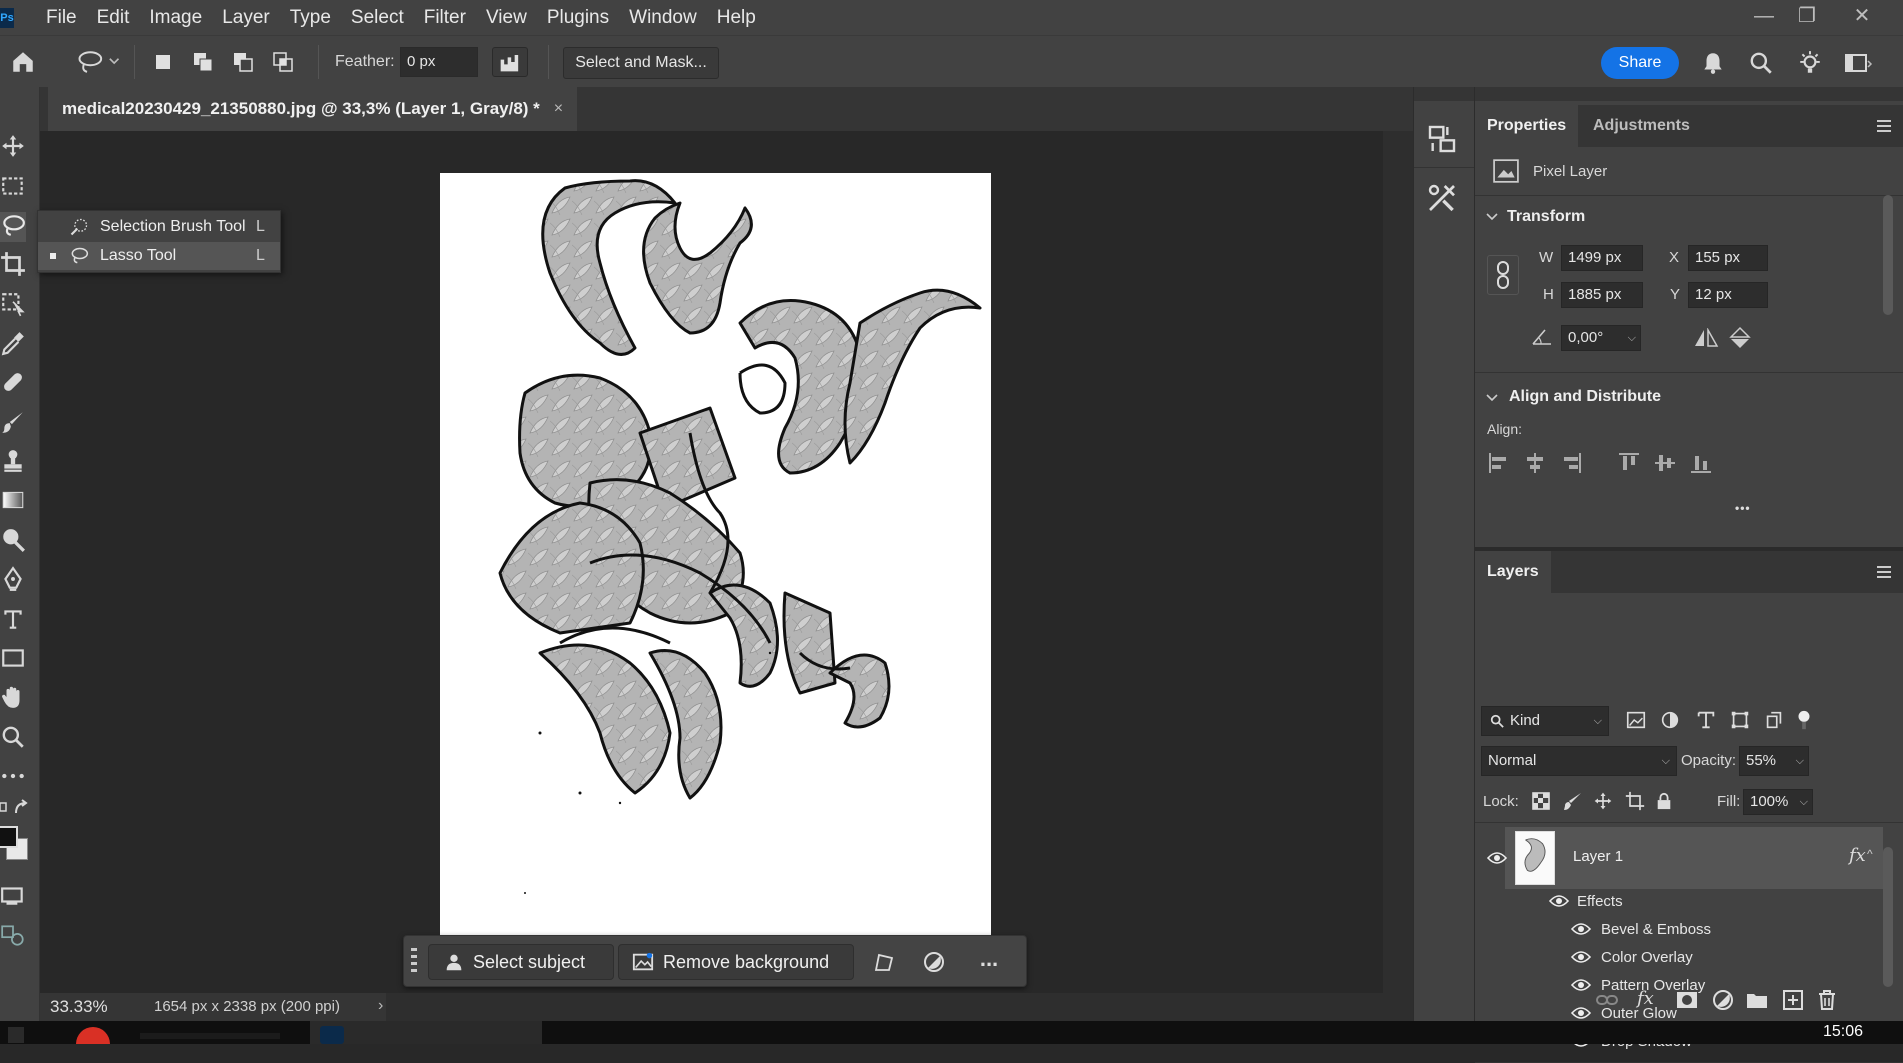  What do you see at coordinates (1499, 463) in the screenshot?
I see `align-left-icon` at bounding box center [1499, 463].